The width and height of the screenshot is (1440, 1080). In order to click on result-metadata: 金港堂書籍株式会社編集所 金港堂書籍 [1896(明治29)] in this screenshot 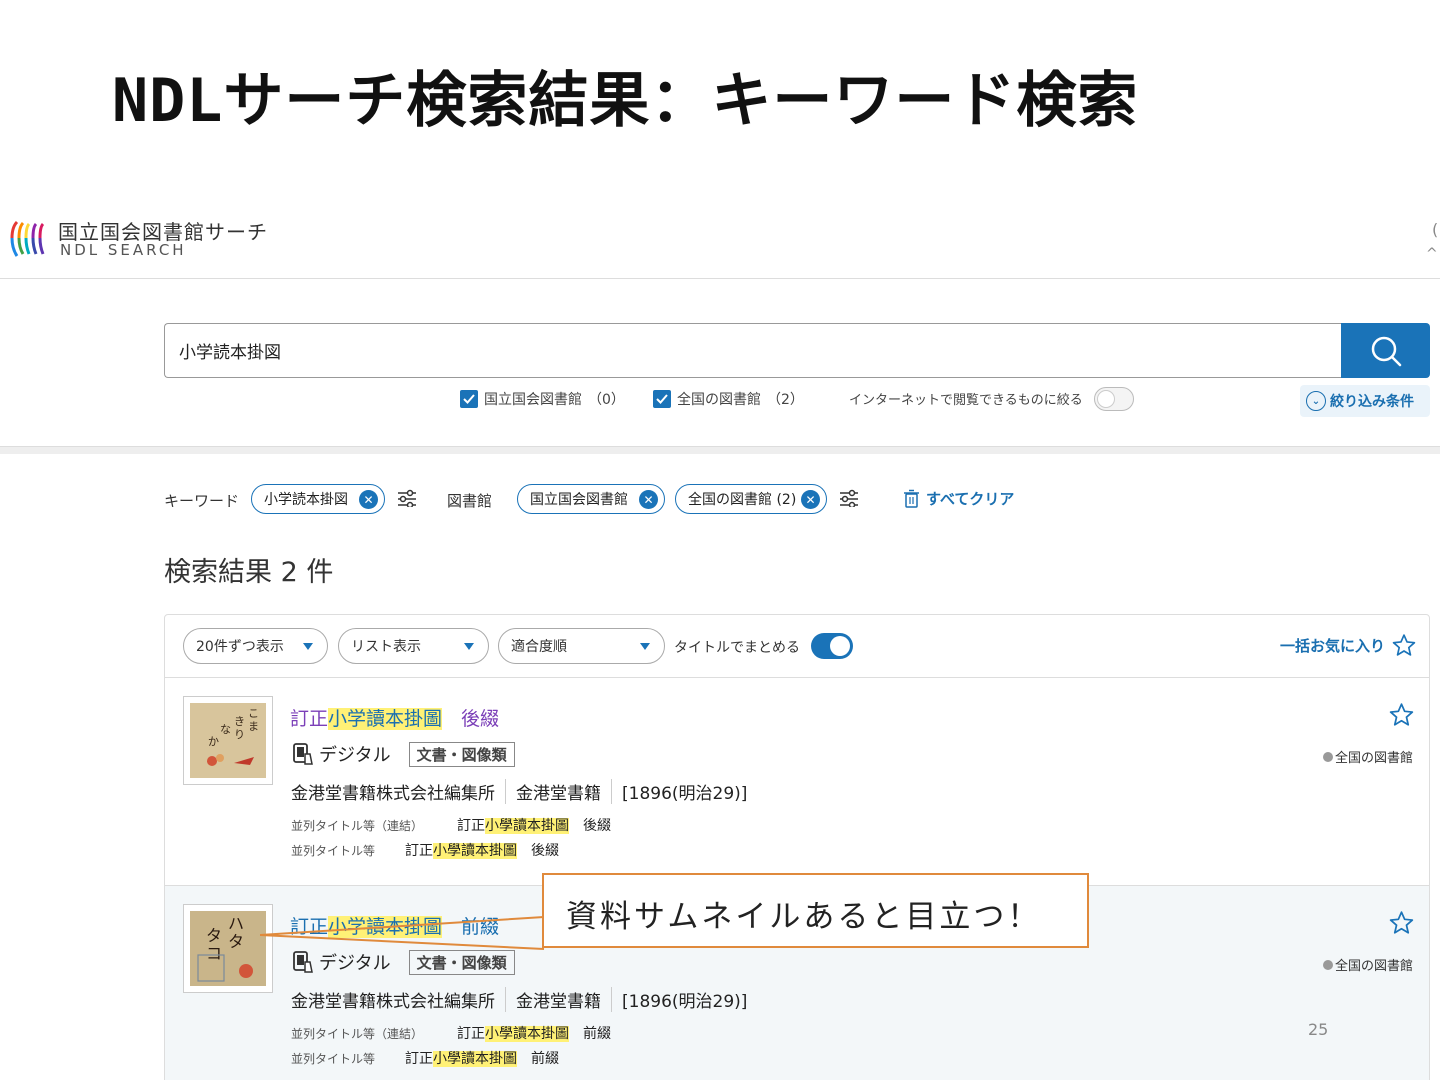, I will do `click(524, 791)`.